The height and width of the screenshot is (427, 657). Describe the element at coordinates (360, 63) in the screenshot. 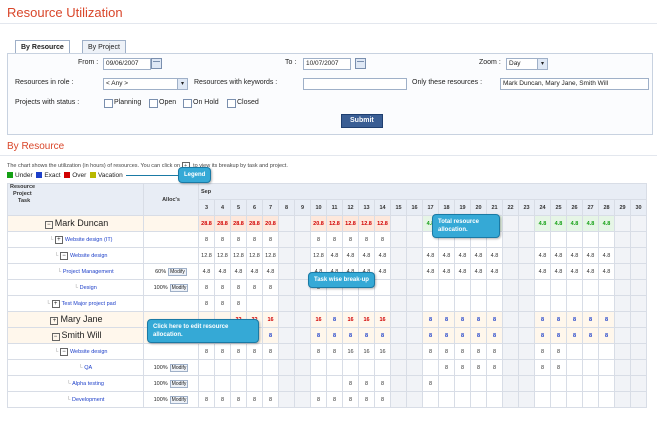

I see `to-calendar-icon` at that location.